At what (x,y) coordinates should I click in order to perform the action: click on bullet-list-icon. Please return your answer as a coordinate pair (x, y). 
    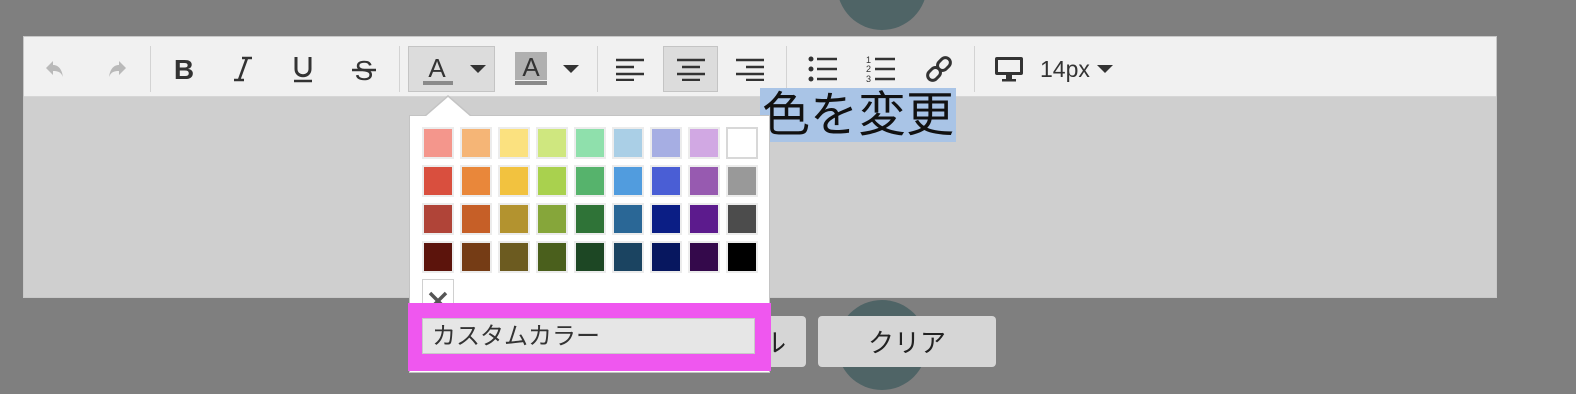
    Looking at the image, I should click on (822, 69).